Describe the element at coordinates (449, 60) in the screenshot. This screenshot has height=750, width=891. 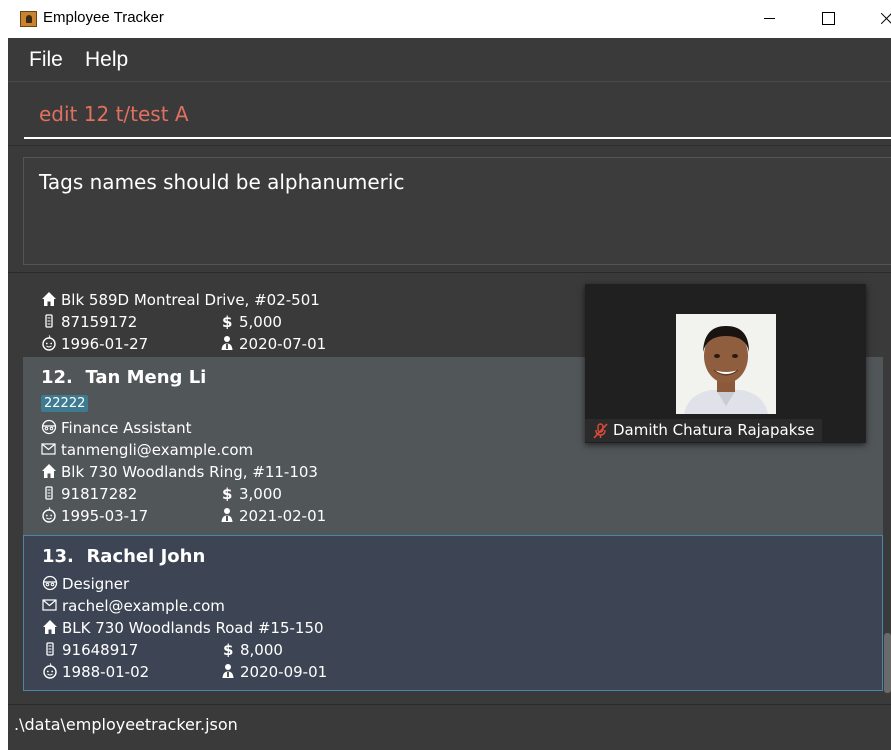
I see `menu-bar: File Help` at that location.